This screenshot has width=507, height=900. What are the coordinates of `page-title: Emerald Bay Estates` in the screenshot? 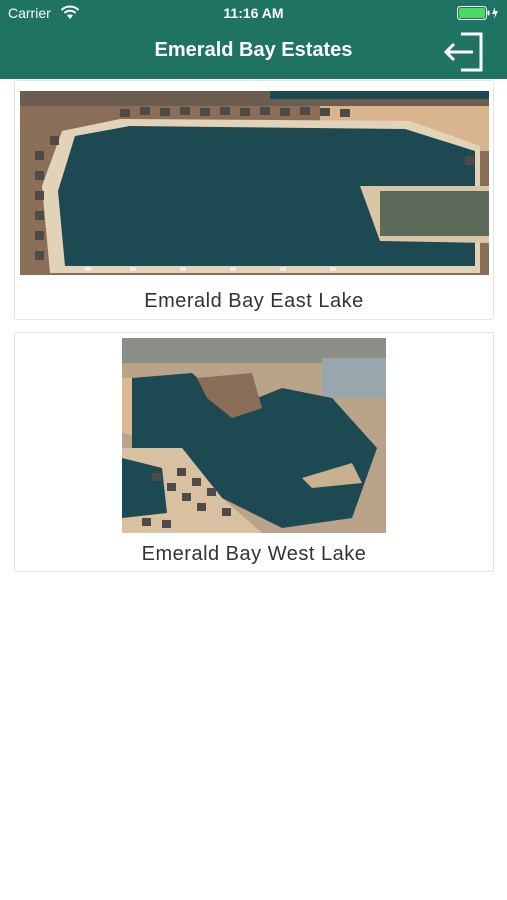 It's located at (253, 50).